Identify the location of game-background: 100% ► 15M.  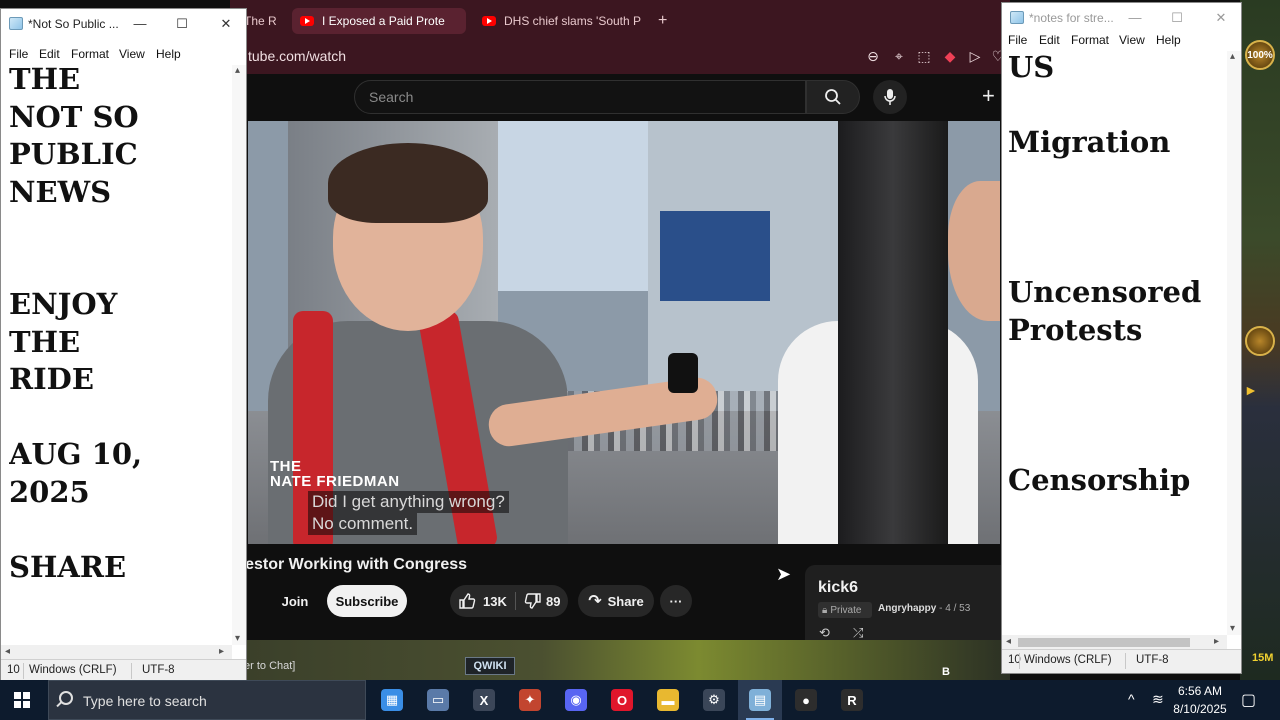
(1260, 340).